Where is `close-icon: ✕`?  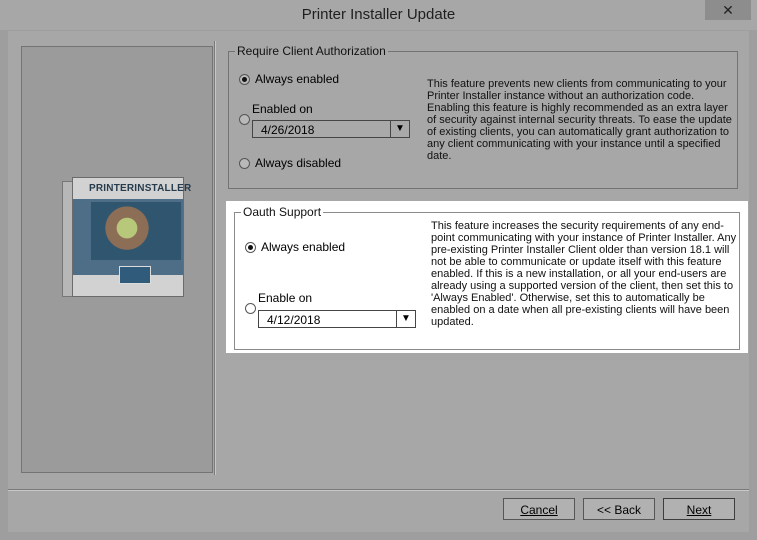
close-icon: ✕ is located at coordinates (728, 10).